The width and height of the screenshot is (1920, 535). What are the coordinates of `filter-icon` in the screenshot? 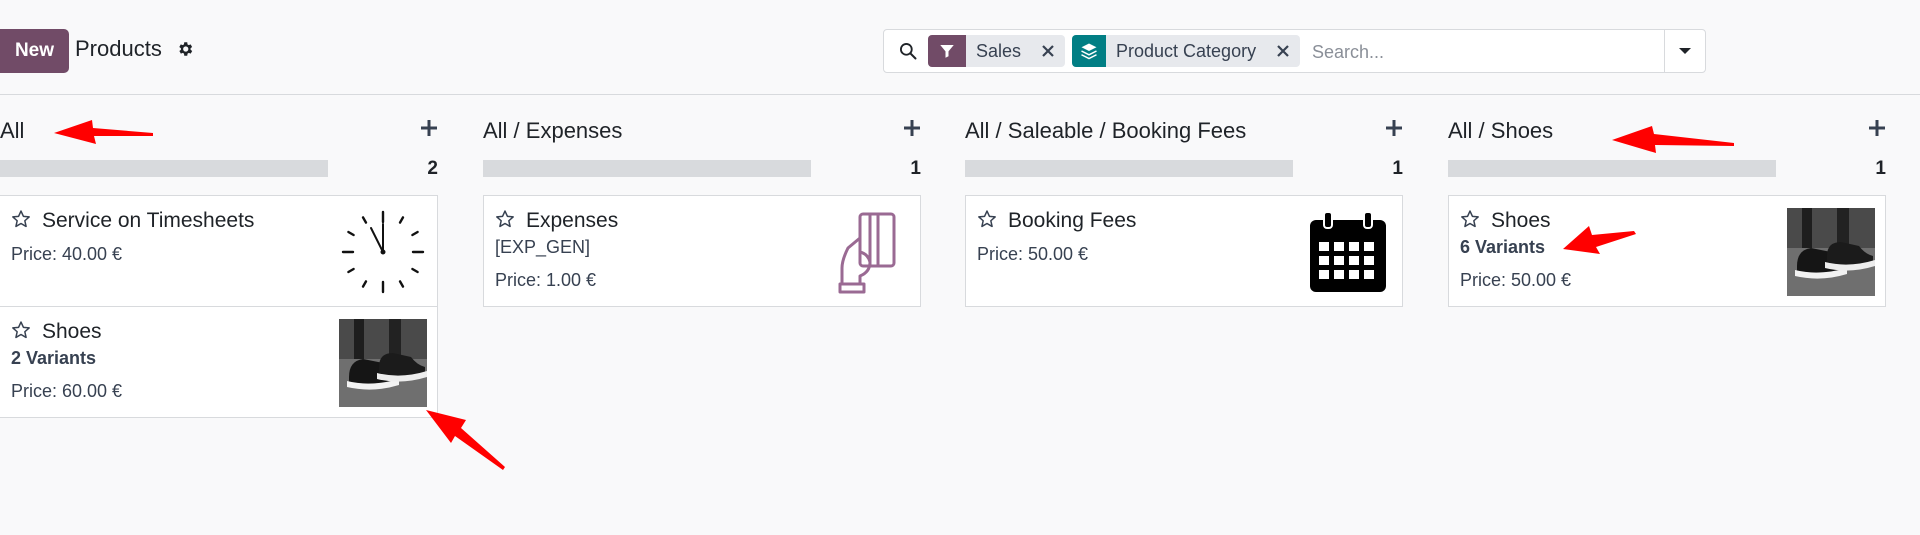 It's located at (947, 51).